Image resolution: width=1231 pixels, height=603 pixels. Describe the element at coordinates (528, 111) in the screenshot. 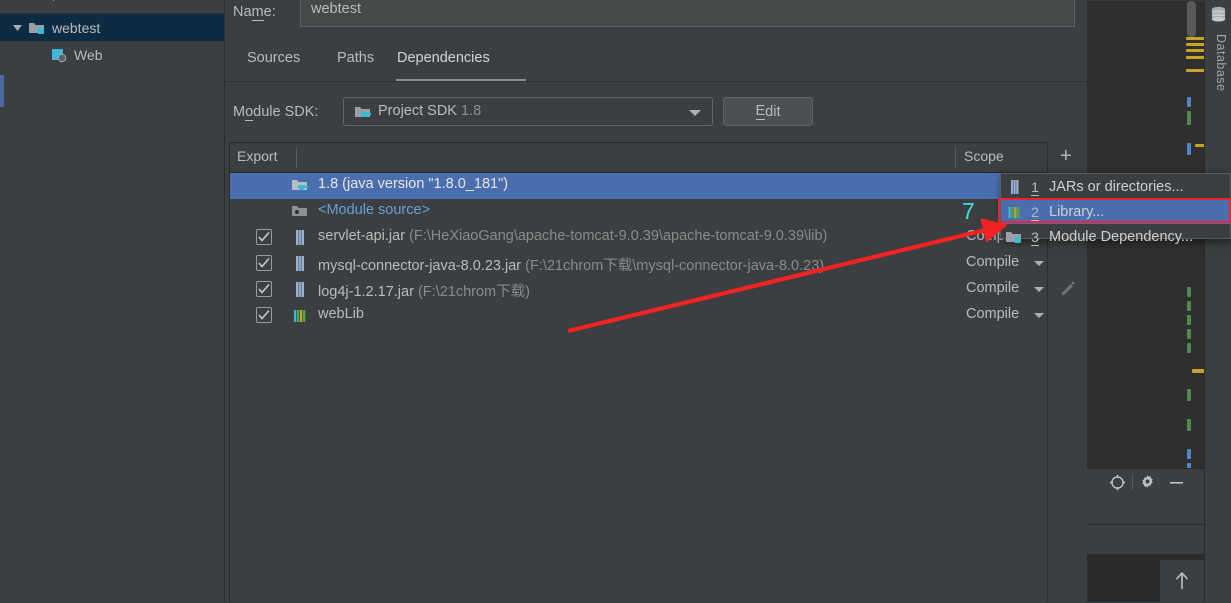

I see `module-sdk-combobox: Project SDK 1.8` at that location.